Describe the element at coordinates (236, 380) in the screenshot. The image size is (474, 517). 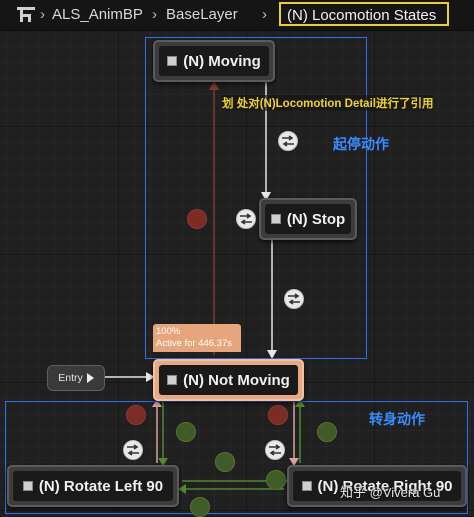
I see `state-label: (N) Not Moving` at that location.